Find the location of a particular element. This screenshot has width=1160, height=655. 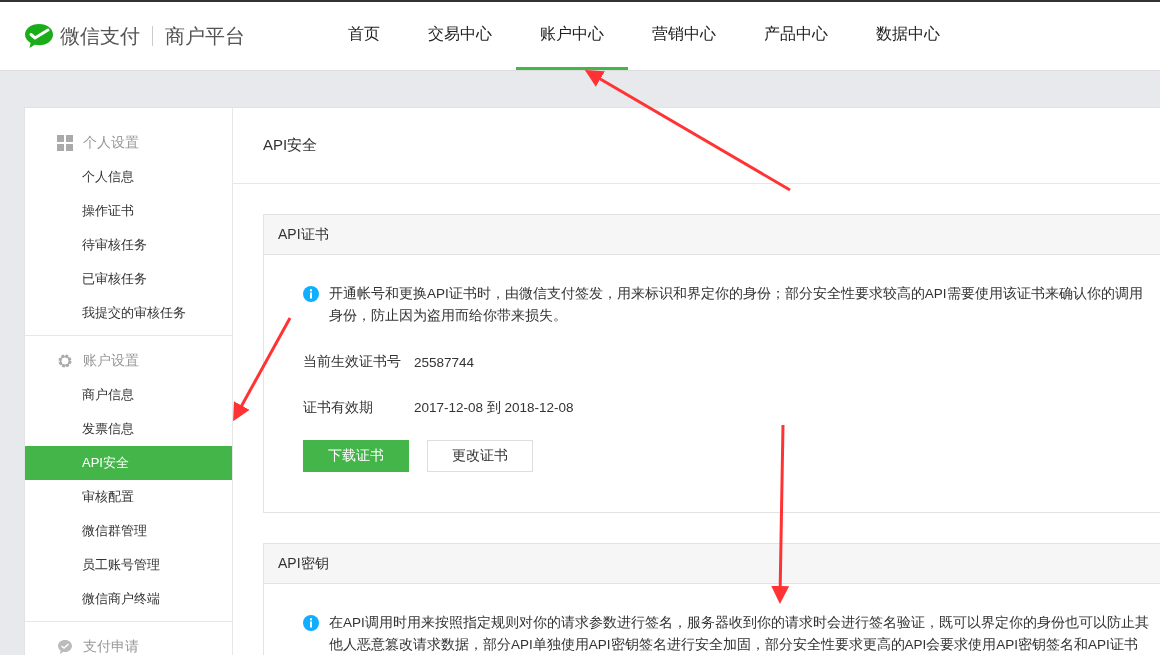

card-title: API密钥 is located at coordinates (303, 563).